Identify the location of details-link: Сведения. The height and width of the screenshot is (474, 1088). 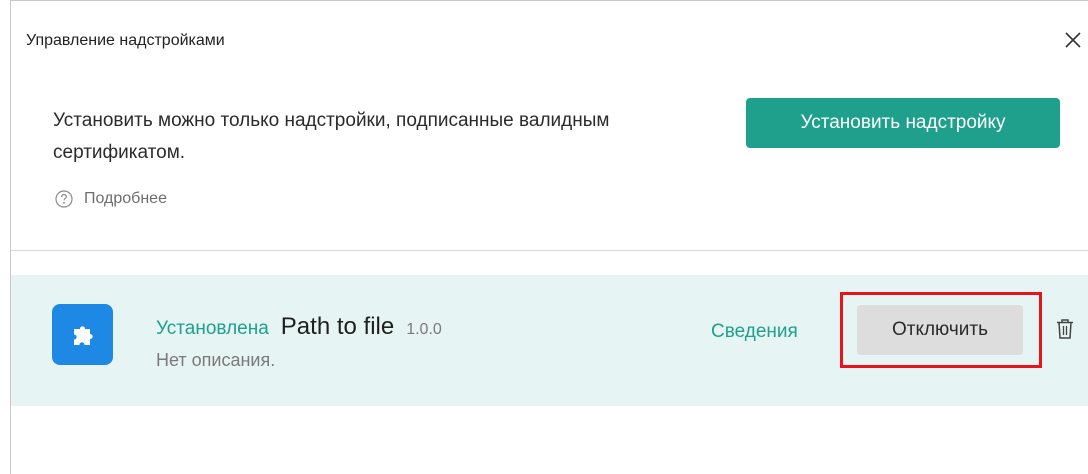
(754, 332).